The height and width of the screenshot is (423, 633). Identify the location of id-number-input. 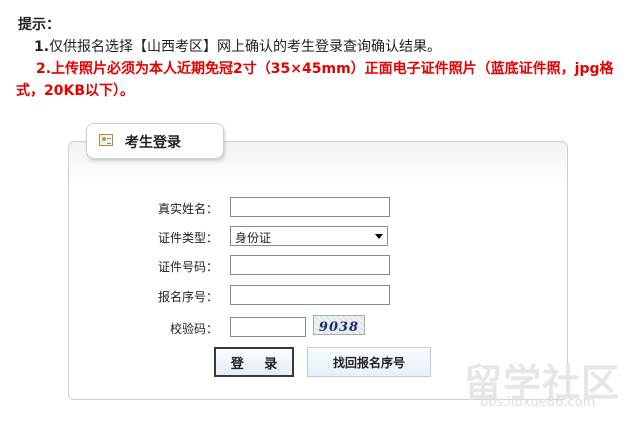
(310, 265).